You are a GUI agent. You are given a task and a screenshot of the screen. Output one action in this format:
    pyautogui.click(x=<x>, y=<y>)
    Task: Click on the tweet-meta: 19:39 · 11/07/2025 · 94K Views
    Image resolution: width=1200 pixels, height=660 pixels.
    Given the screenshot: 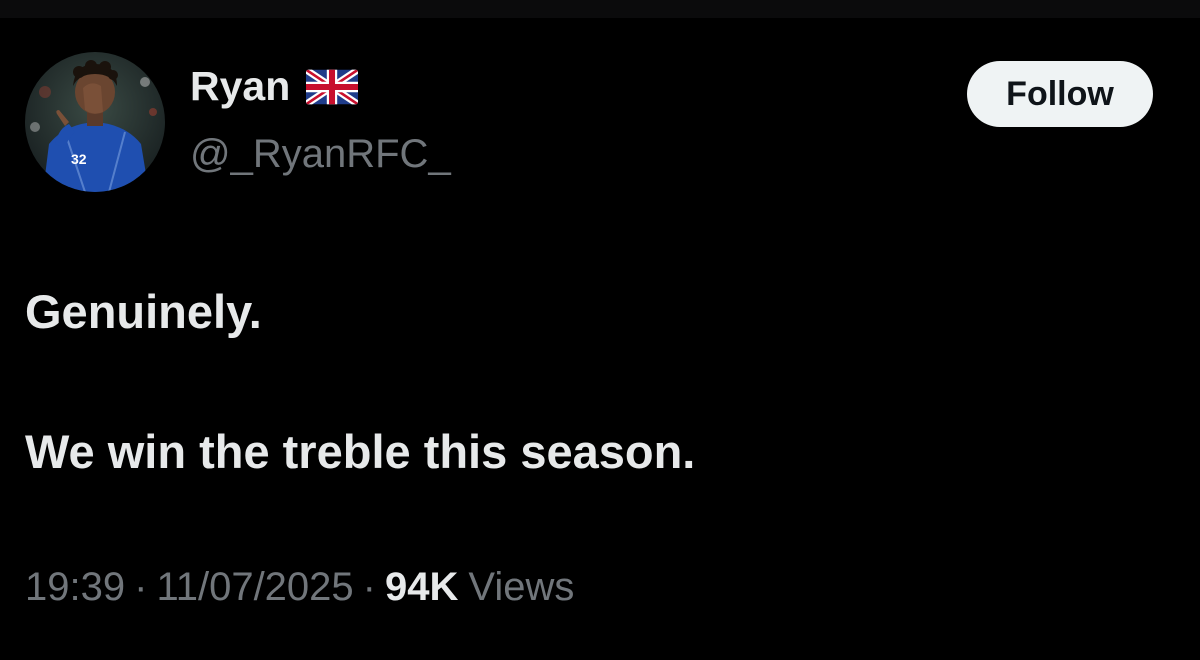 What is the action you would take?
    pyautogui.click(x=299, y=587)
    